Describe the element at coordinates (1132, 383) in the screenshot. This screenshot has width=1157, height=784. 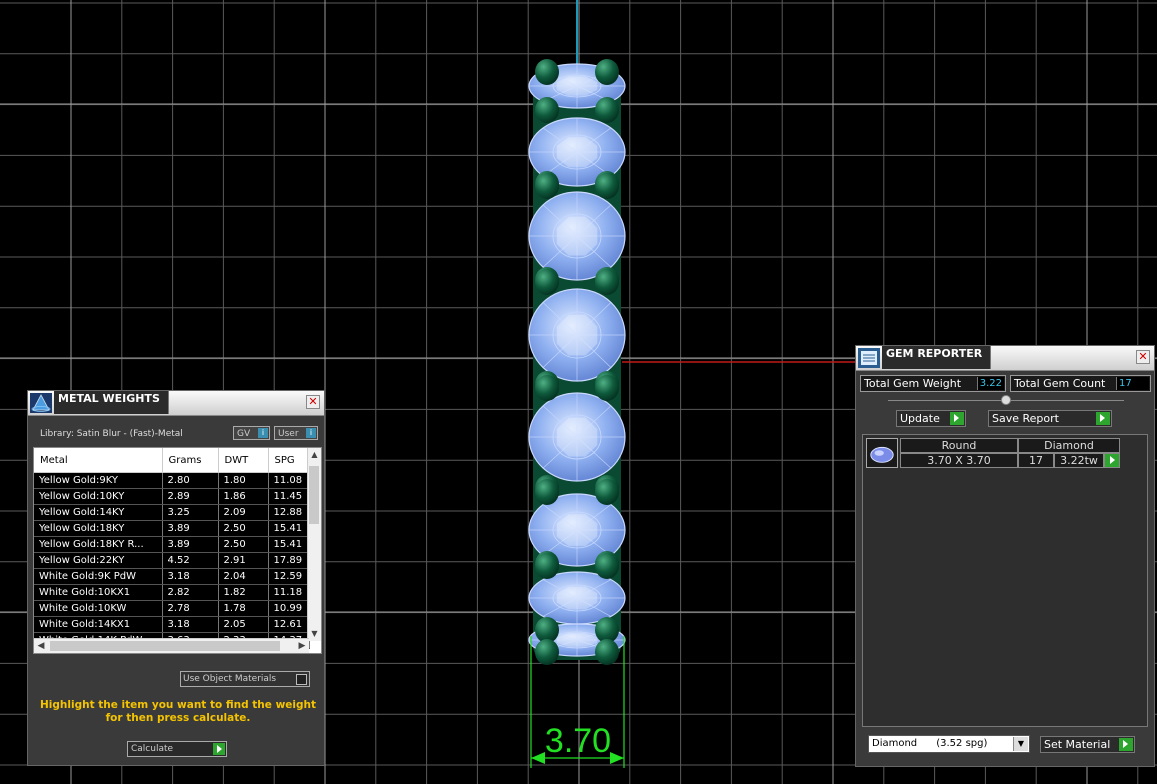
I see `total-gem-count-value: 17` at that location.